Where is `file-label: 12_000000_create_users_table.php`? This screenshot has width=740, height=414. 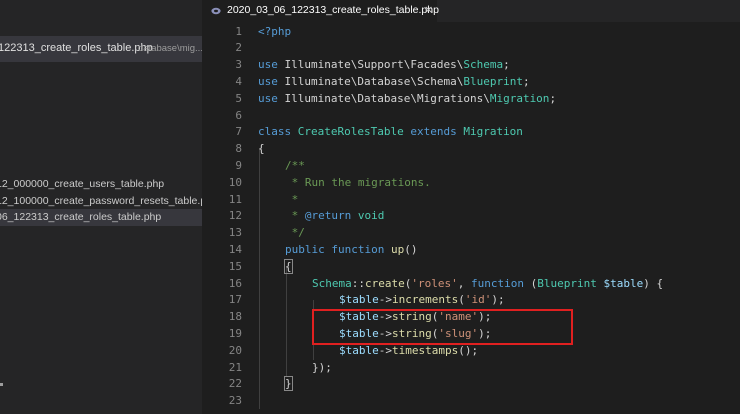
file-label: 12_000000_create_users_table.php is located at coordinates (82, 184).